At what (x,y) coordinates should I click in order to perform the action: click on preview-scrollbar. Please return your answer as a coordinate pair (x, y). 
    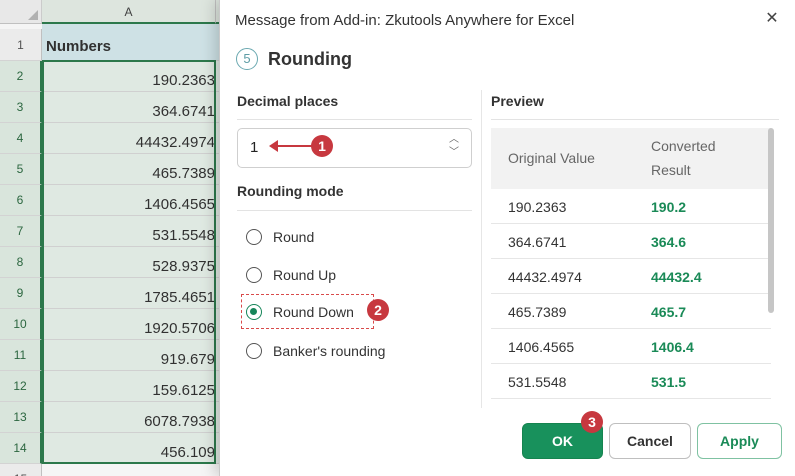
    Looking at the image, I should click on (771, 268).